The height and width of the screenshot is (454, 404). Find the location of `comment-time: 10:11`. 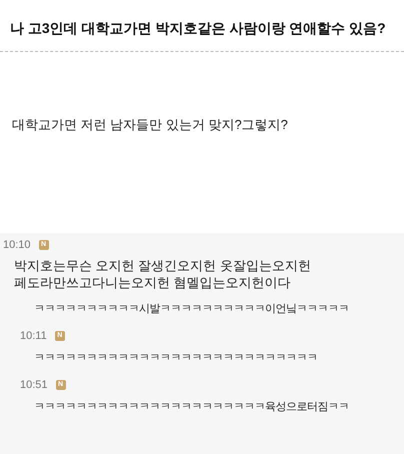

comment-time: 10:11 is located at coordinates (33, 336).